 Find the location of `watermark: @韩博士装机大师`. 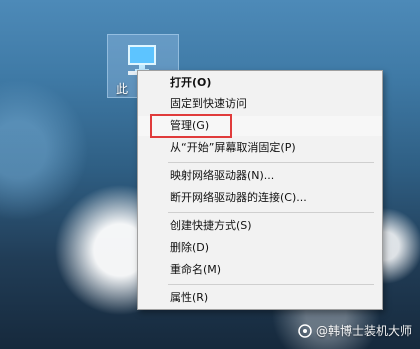

watermark: @韩博士装机大师 is located at coordinates (355, 330).